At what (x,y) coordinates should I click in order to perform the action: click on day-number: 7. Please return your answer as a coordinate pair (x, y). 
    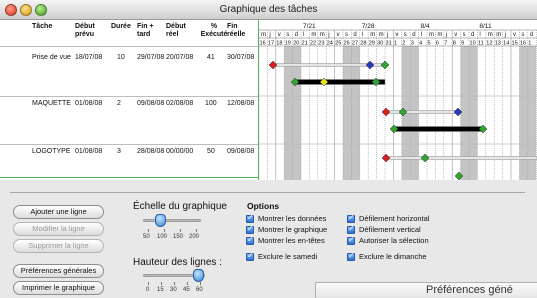
    Looking at the image, I should click on (445, 44).